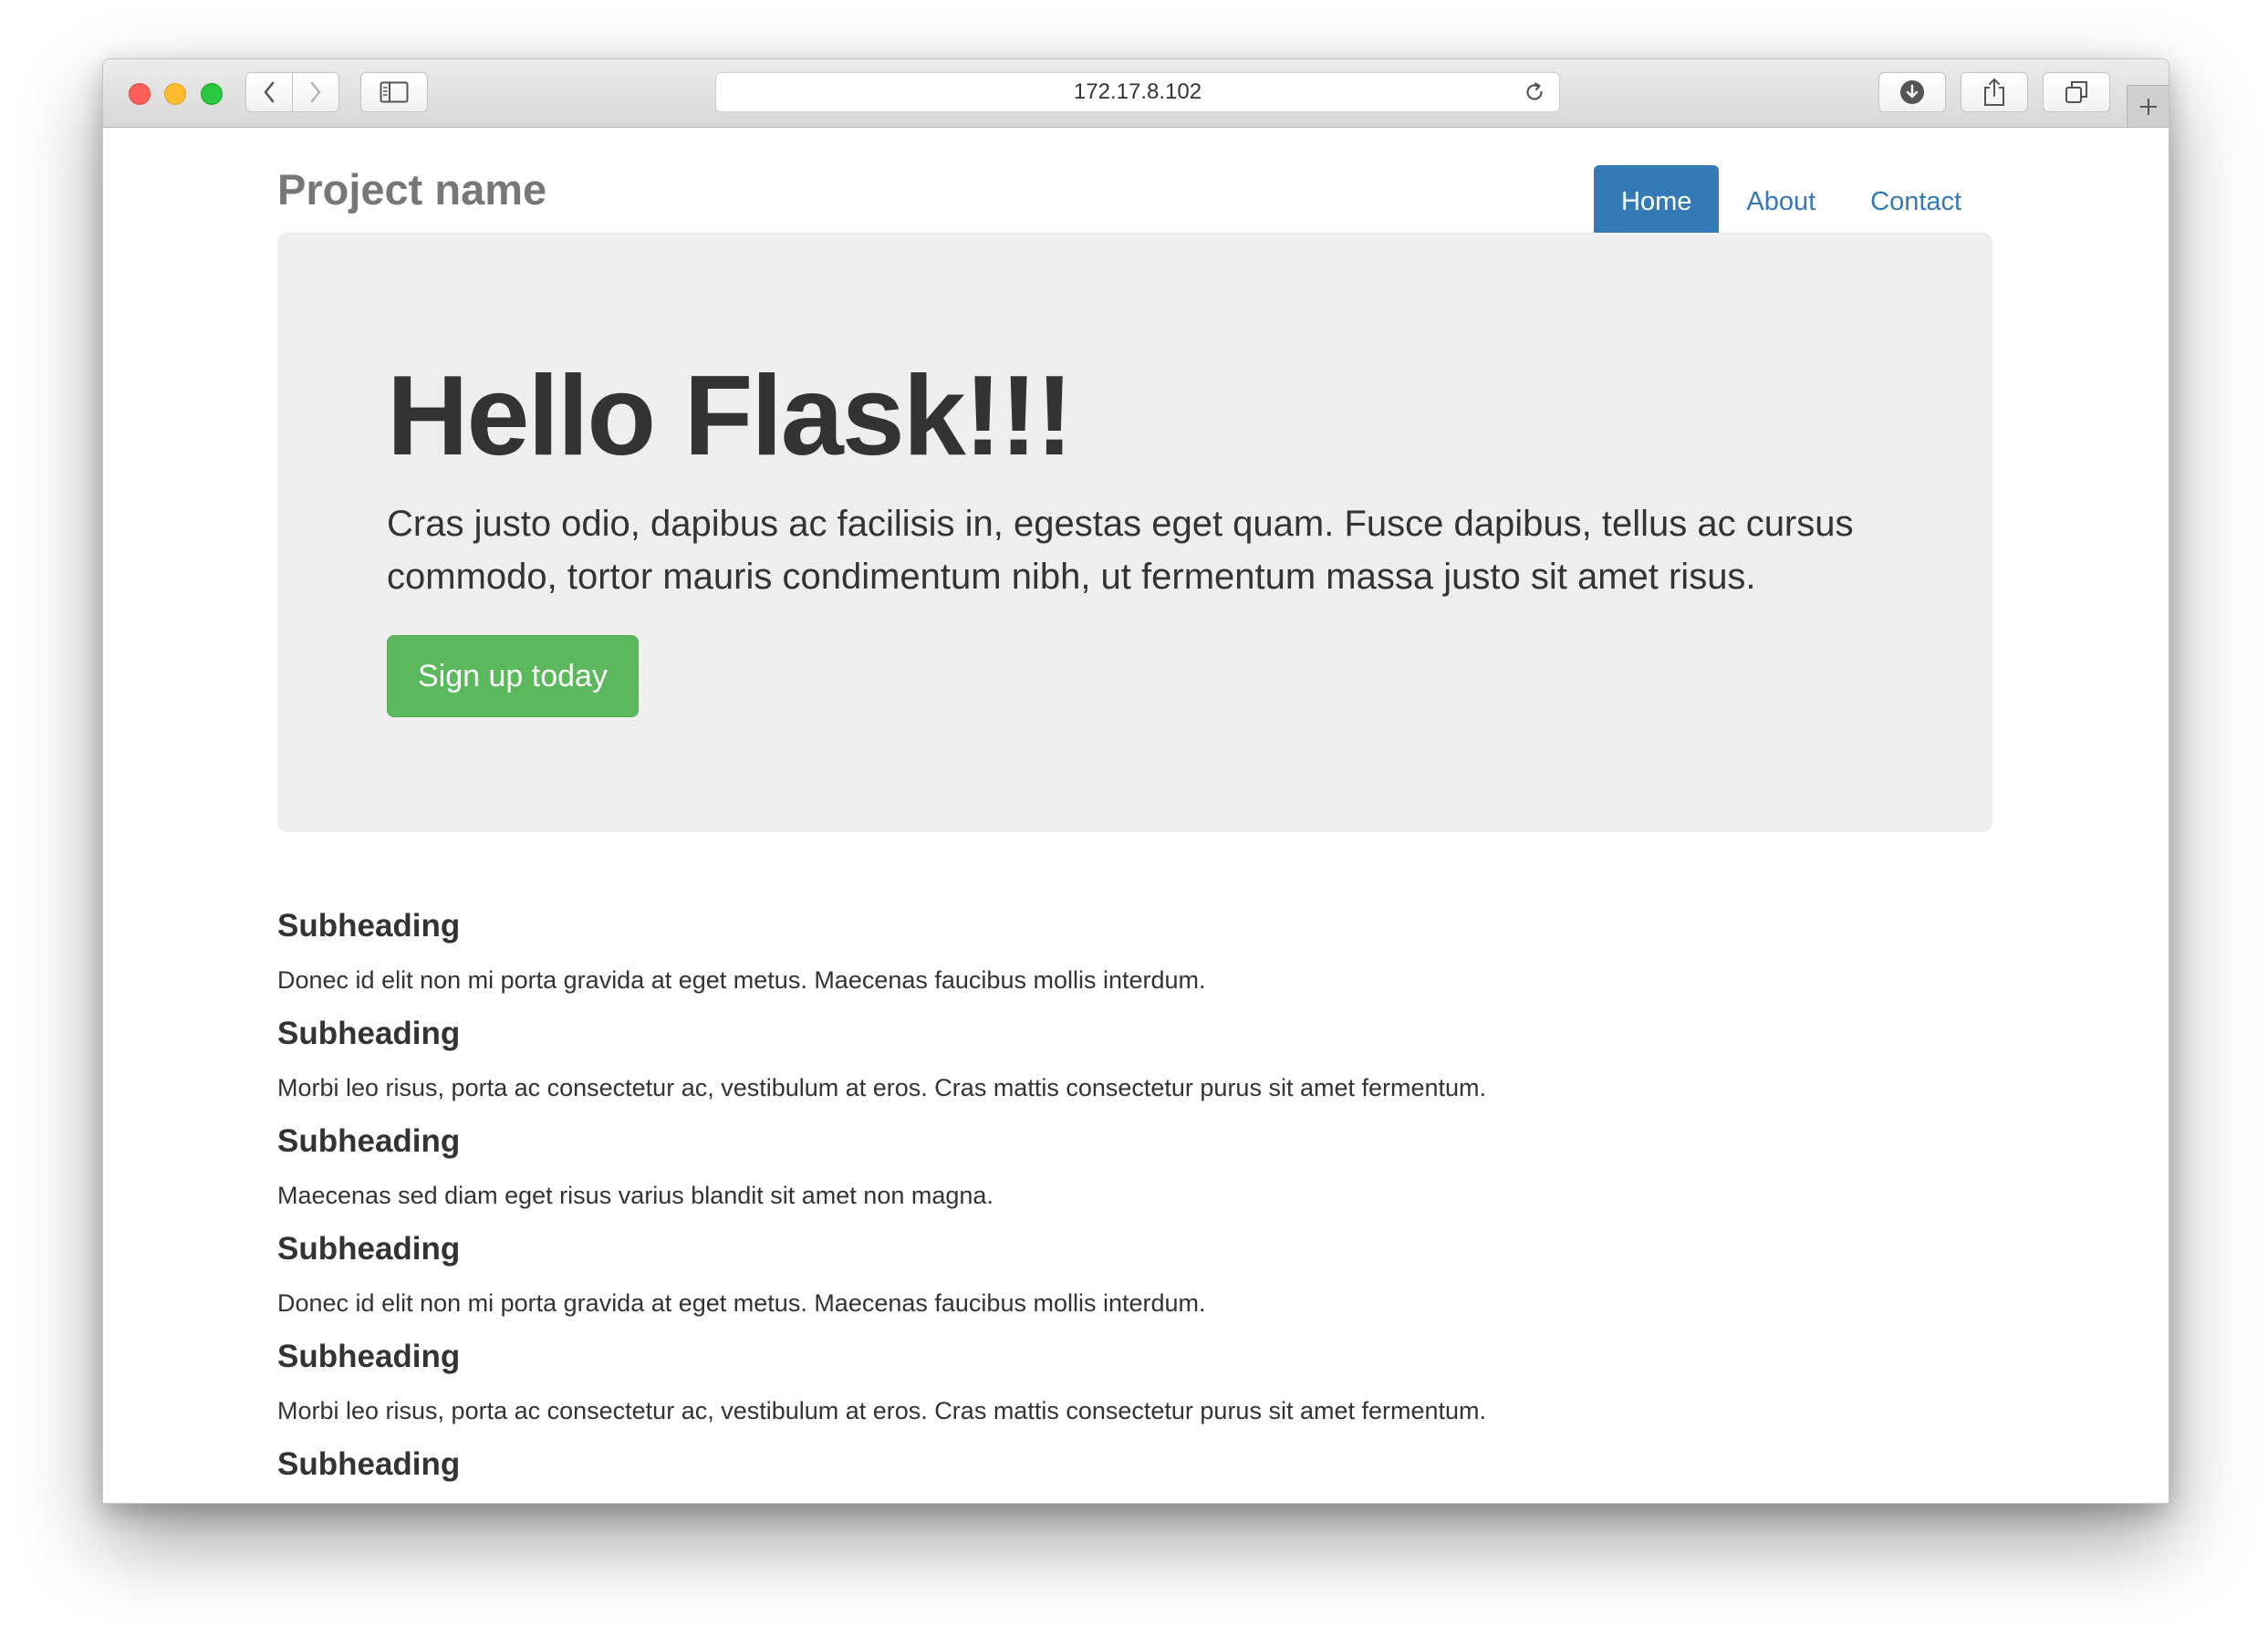 Image resolution: width=2268 pixels, height=1648 pixels. What do you see at coordinates (212, 94) in the screenshot?
I see `zoom-window-button` at bounding box center [212, 94].